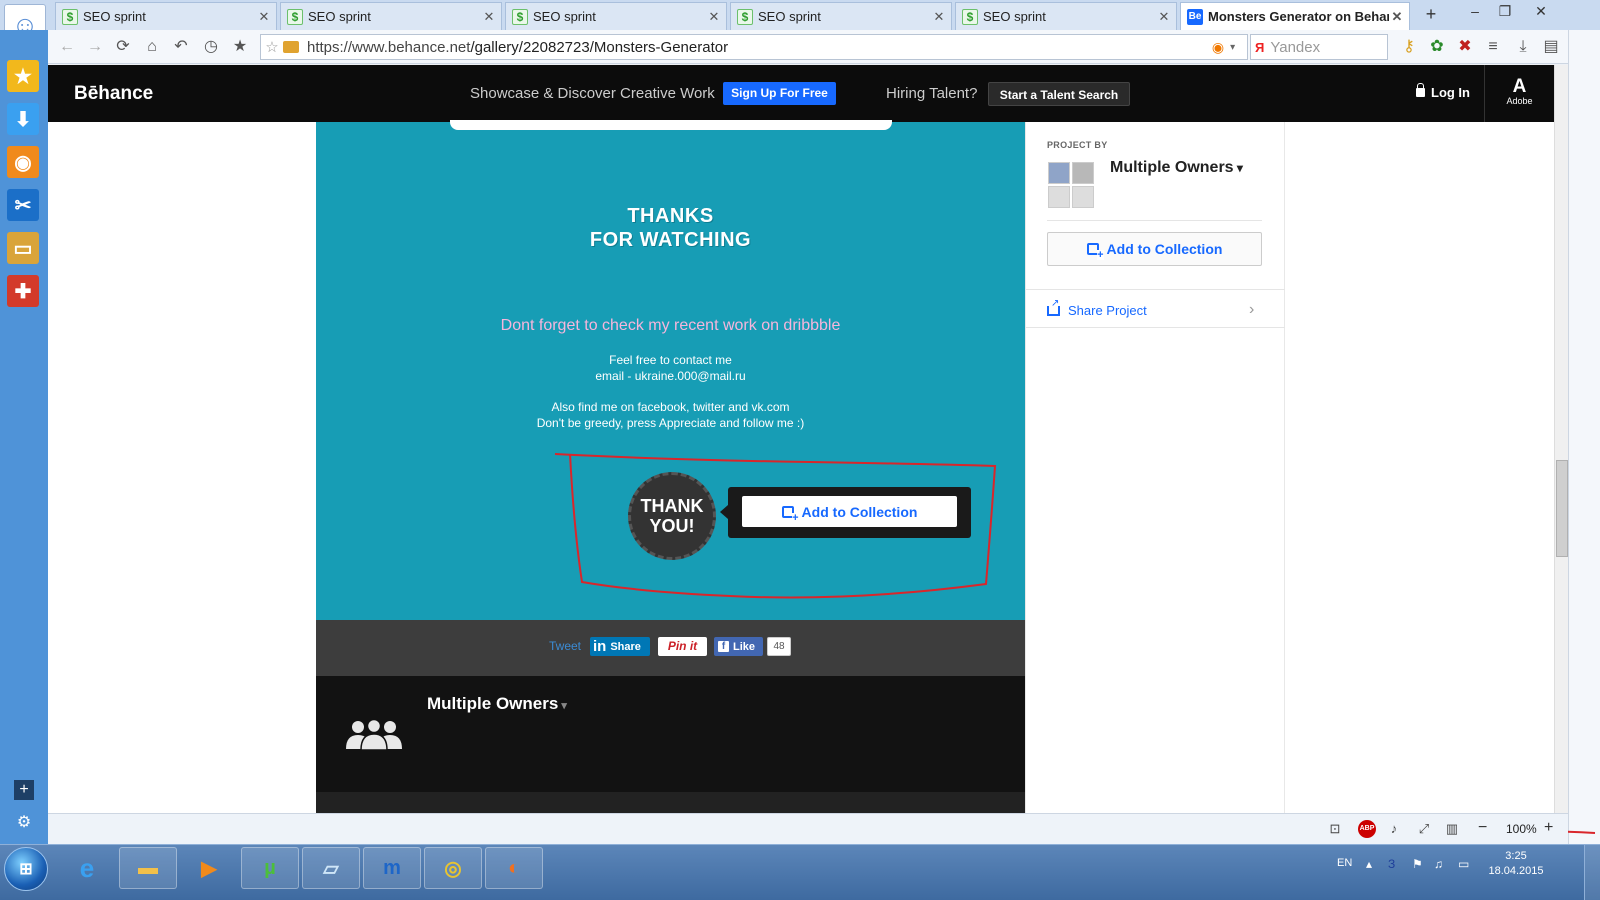  What do you see at coordinates (152, 47) in the screenshot?
I see `home-icon: ⌂` at bounding box center [152, 47].